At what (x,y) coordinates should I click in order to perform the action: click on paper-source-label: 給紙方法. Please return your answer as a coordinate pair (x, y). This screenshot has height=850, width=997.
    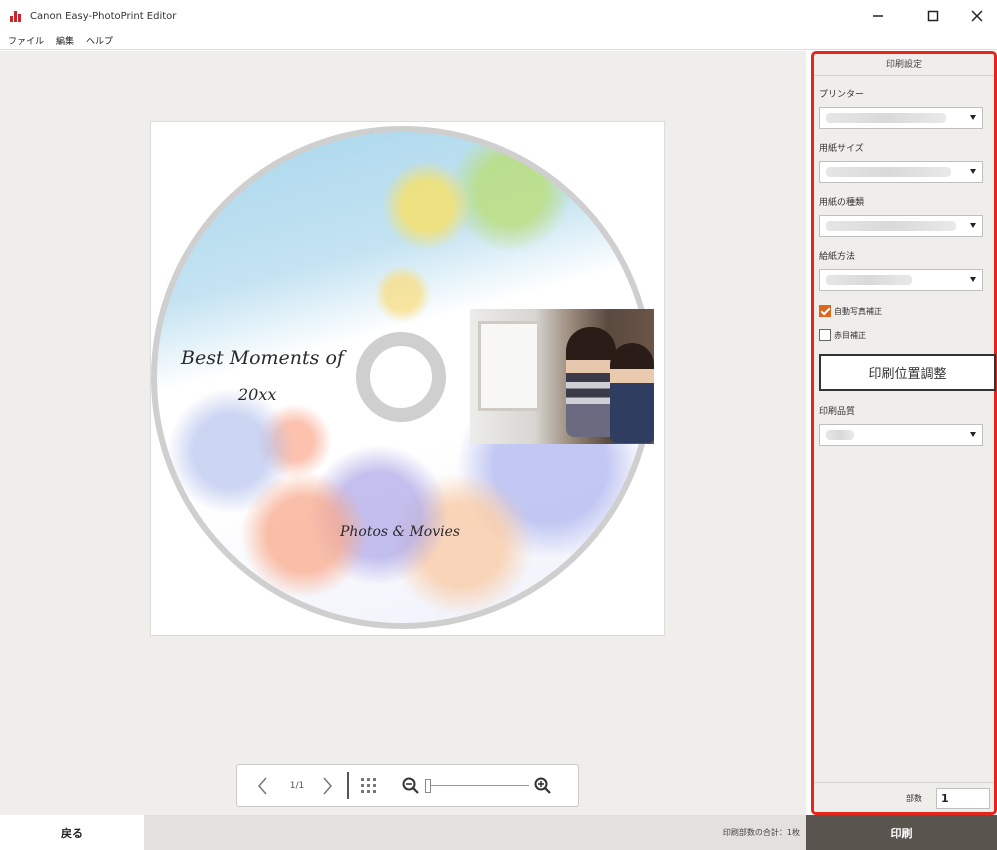
    Looking at the image, I should click on (837, 257).